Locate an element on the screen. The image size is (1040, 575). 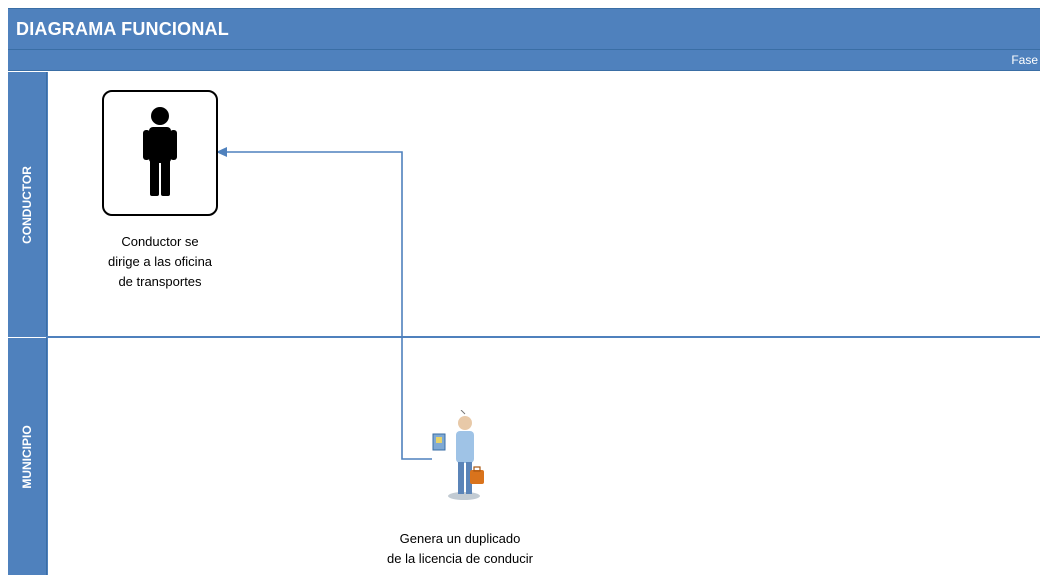
worker-icon is located at coordinates (458, 455).